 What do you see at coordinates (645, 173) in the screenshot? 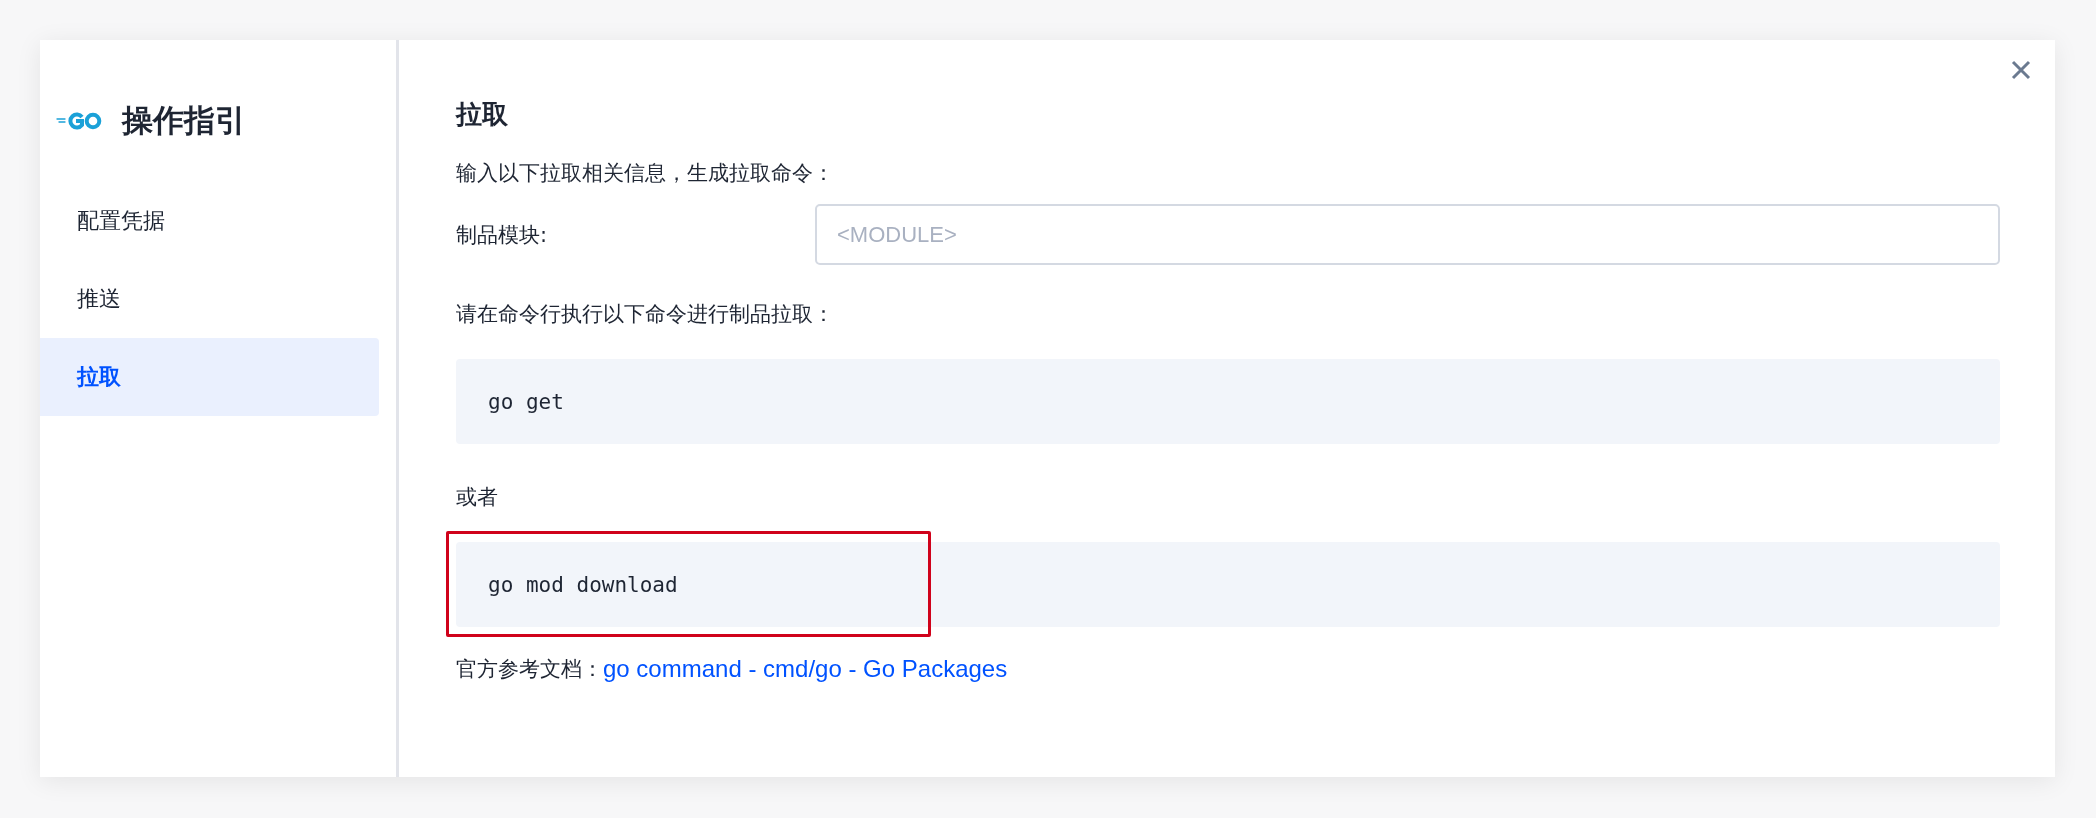
I see `intro-text: 输入以下拉取相关信息，生成拉取命令：` at bounding box center [645, 173].